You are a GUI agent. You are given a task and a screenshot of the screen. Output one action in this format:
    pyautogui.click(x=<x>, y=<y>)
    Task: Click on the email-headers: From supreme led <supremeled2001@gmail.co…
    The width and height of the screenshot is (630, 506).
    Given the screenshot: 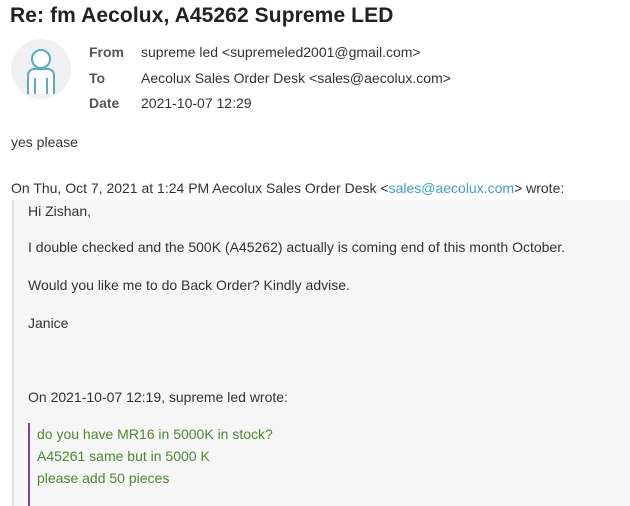 What is the action you would take?
    pyautogui.click(x=270, y=78)
    